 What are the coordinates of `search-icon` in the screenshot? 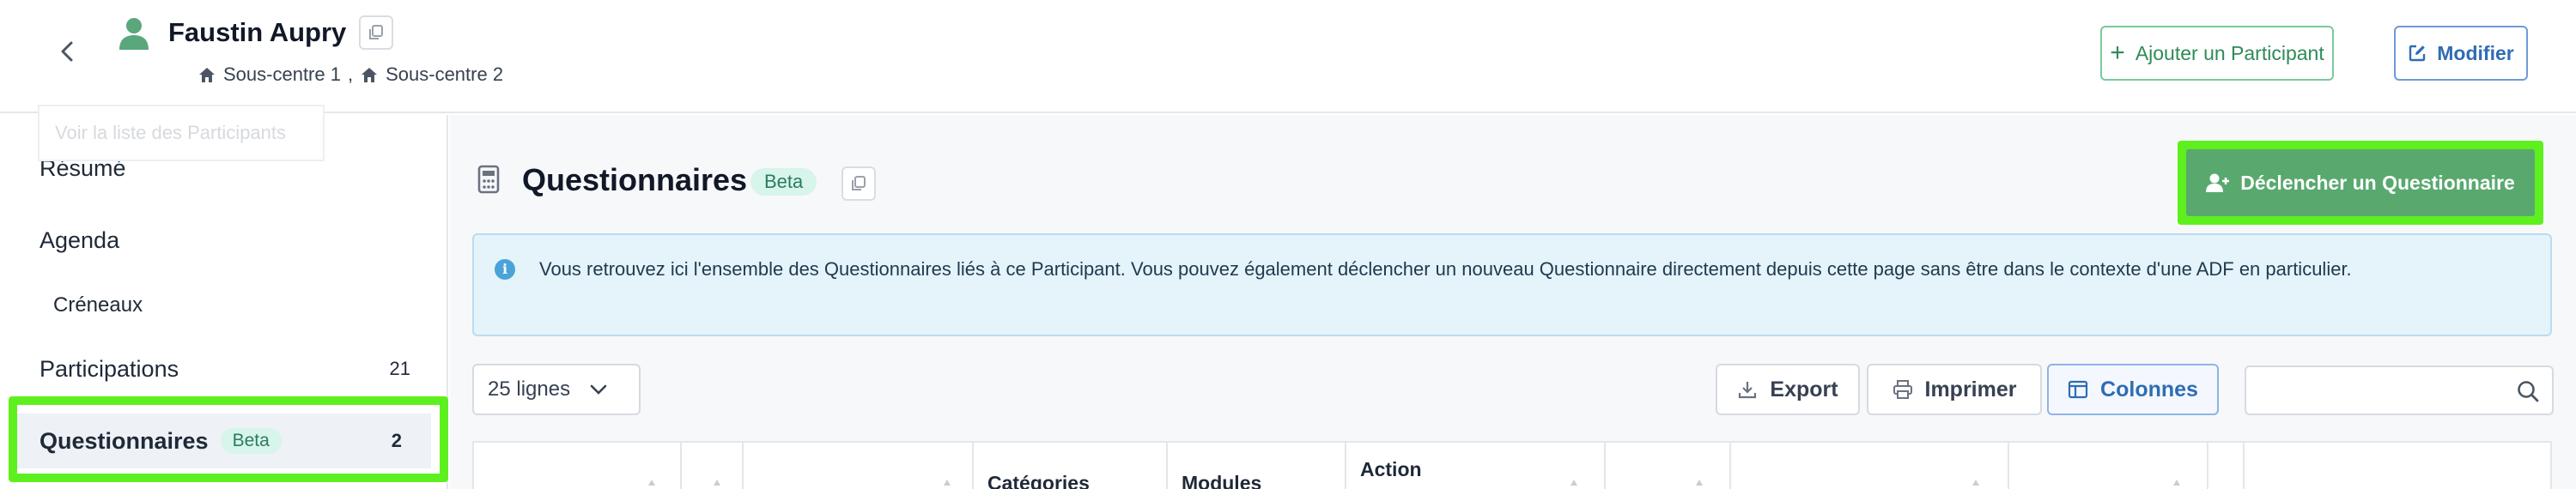 It's located at (2529, 391).